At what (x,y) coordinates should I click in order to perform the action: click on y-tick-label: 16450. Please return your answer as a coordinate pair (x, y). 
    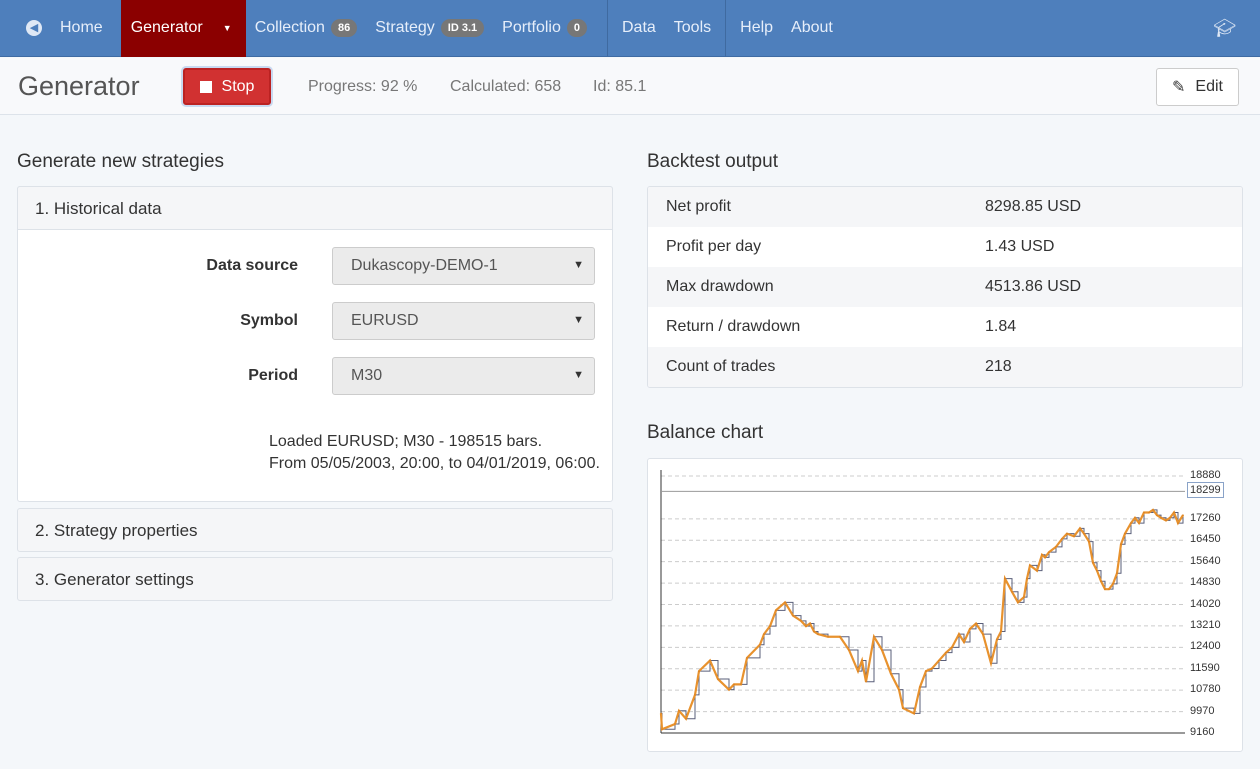
    Looking at the image, I should click on (1205, 539).